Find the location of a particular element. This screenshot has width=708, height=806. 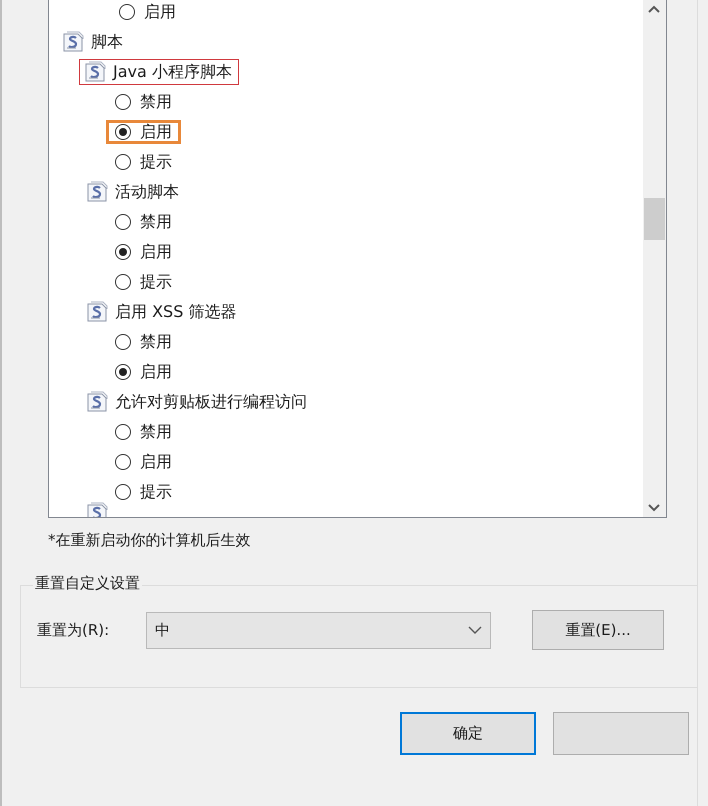

scrollbar is located at coordinates (654, 258).